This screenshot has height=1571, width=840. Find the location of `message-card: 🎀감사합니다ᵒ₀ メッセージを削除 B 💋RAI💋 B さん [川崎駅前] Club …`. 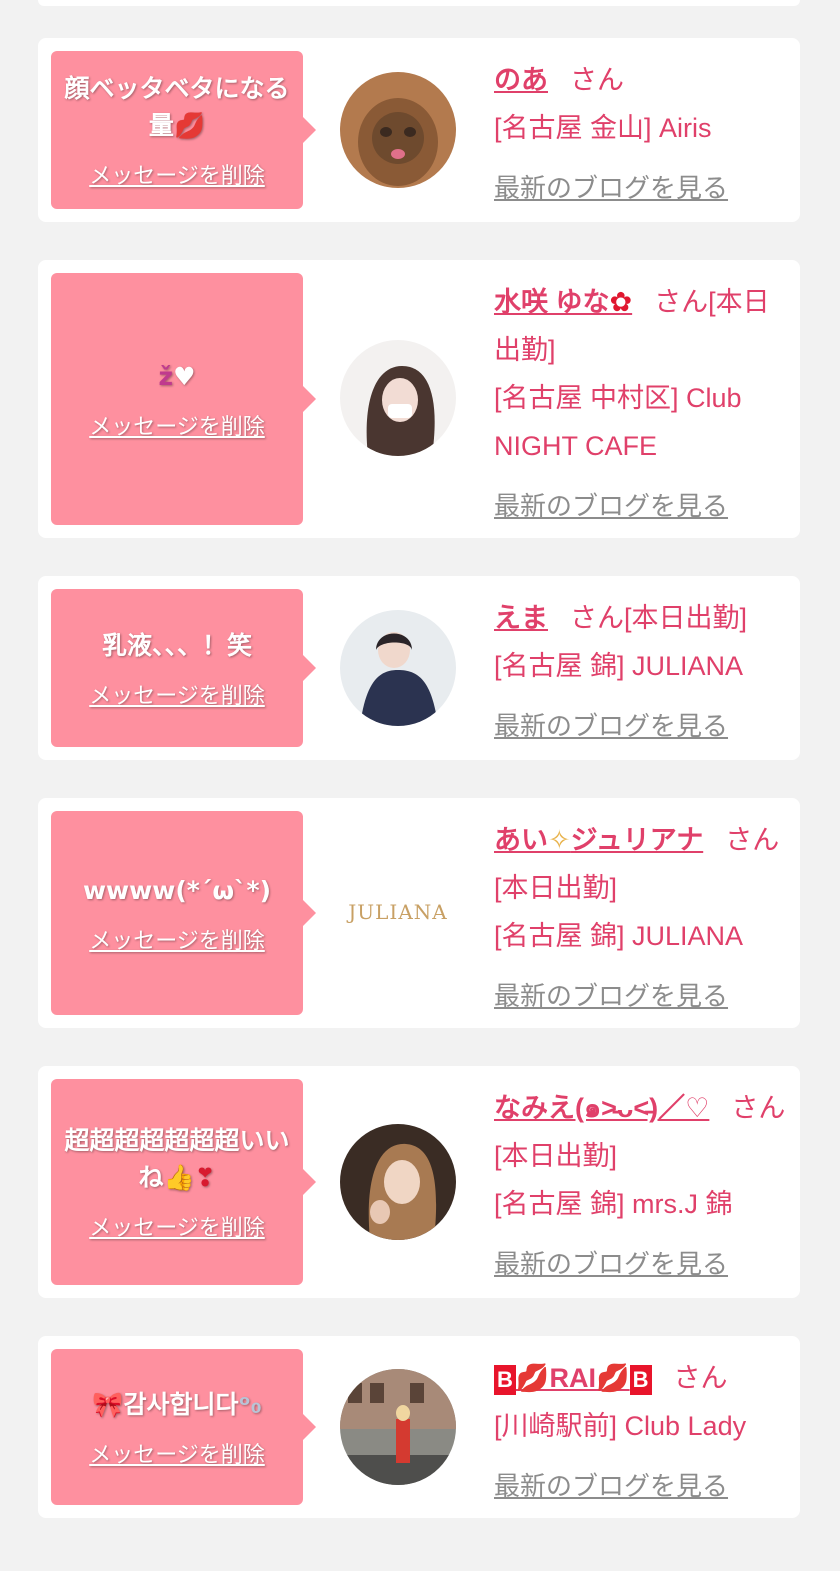

message-card: 🎀감사합니다ᵒ₀ メッセージを削除 B 💋RAI💋 B さん [川崎駅前] Club … is located at coordinates (419, 1427).